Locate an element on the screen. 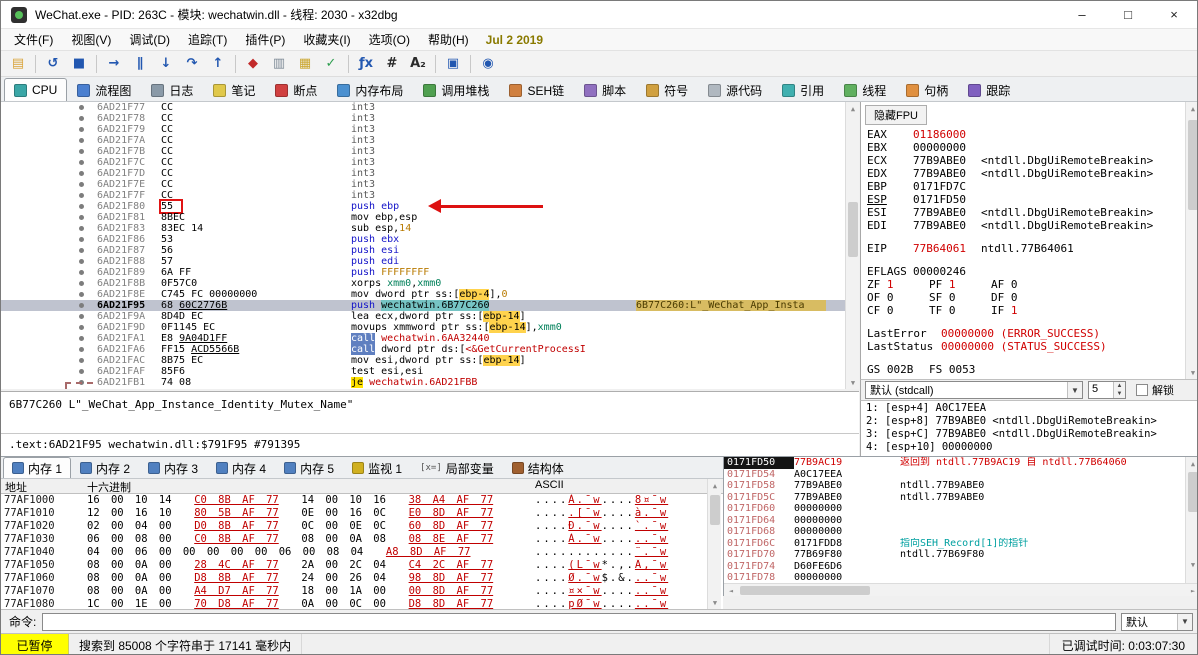 This screenshot has width=1198, height=655. flag-zf: ZF 1 is located at coordinates (898, 284).